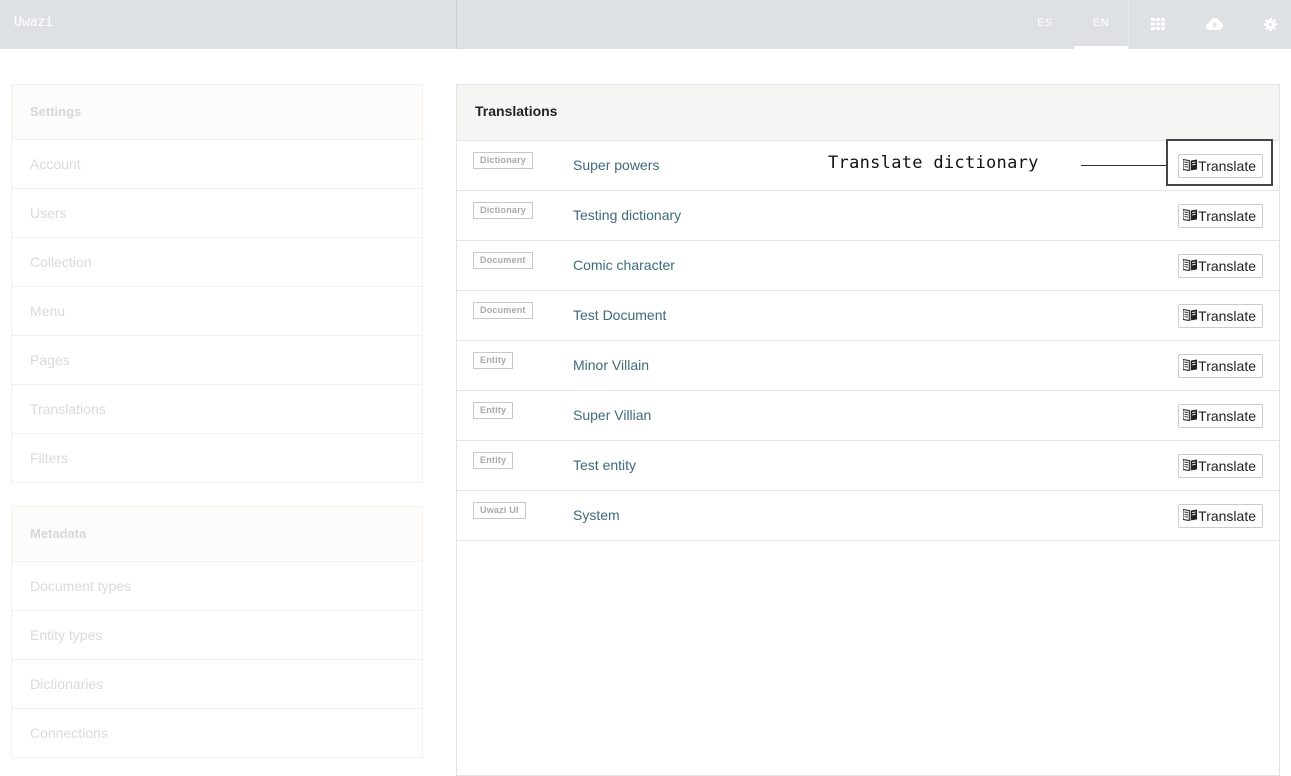  Describe the element at coordinates (611, 365) in the screenshot. I see `row-name-link: Minor Villain` at that location.